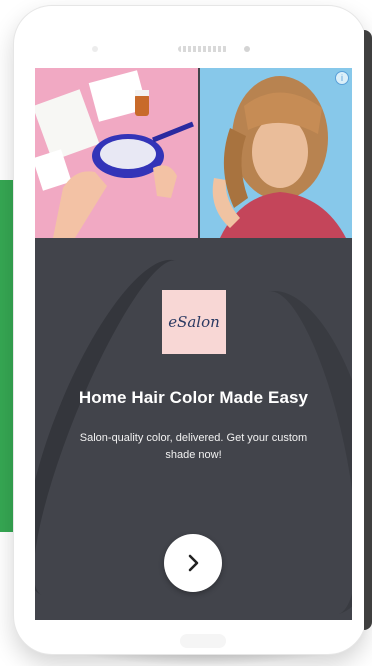 This screenshot has width=372, height=666. What do you see at coordinates (203, 641) in the screenshot?
I see `home-button` at bounding box center [203, 641].